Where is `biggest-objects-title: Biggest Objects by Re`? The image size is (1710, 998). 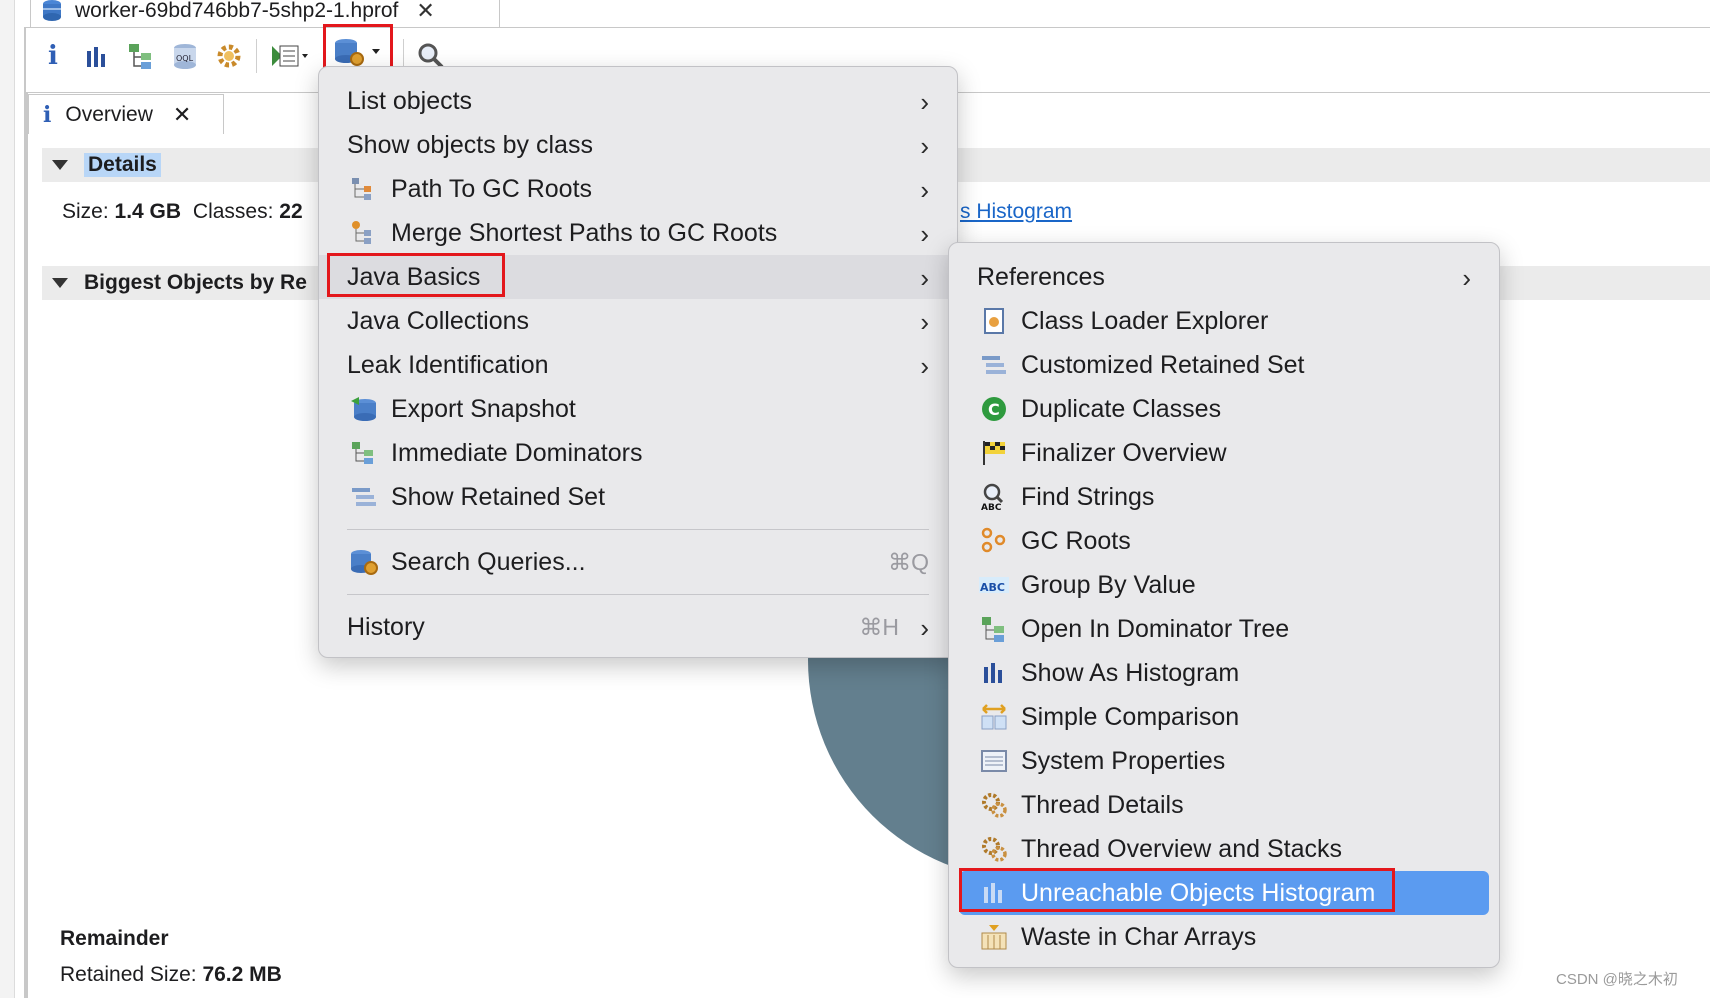 biggest-objects-title: Biggest Objects by Re is located at coordinates (195, 282).